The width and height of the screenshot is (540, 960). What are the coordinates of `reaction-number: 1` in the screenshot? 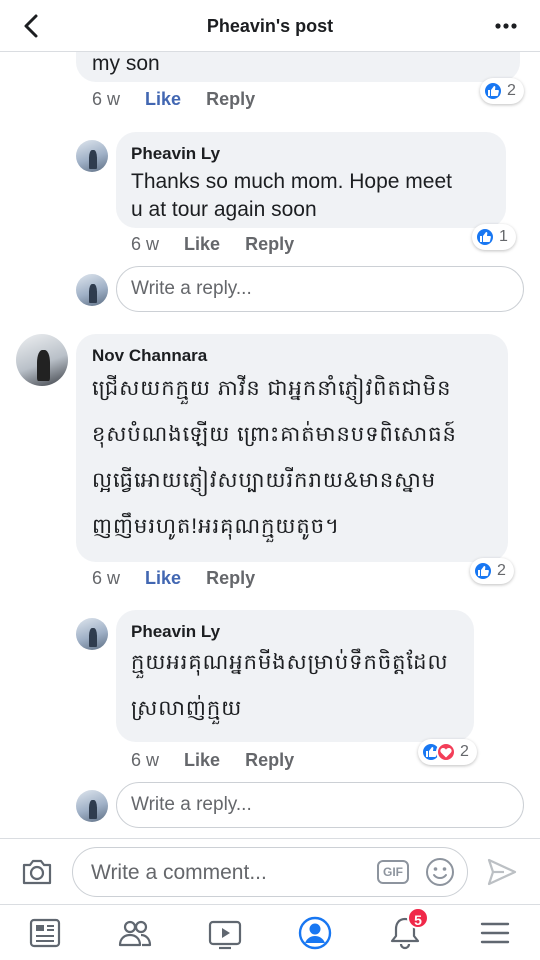 It's located at (503, 236).